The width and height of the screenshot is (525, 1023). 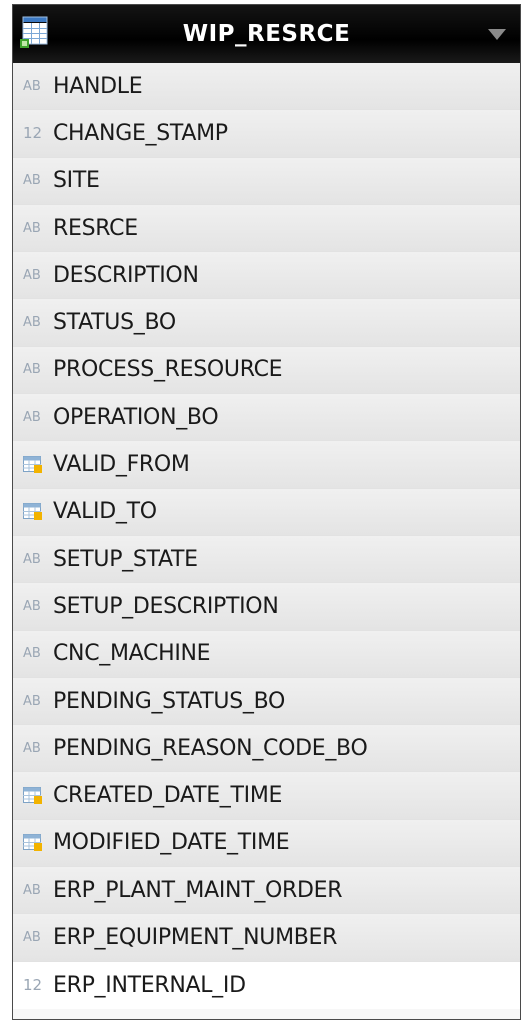 What do you see at coordinates (169, 701) in the screenshot?
I see `column-name: PENDING_STATUS_BO` at bounding box center [169, 701].